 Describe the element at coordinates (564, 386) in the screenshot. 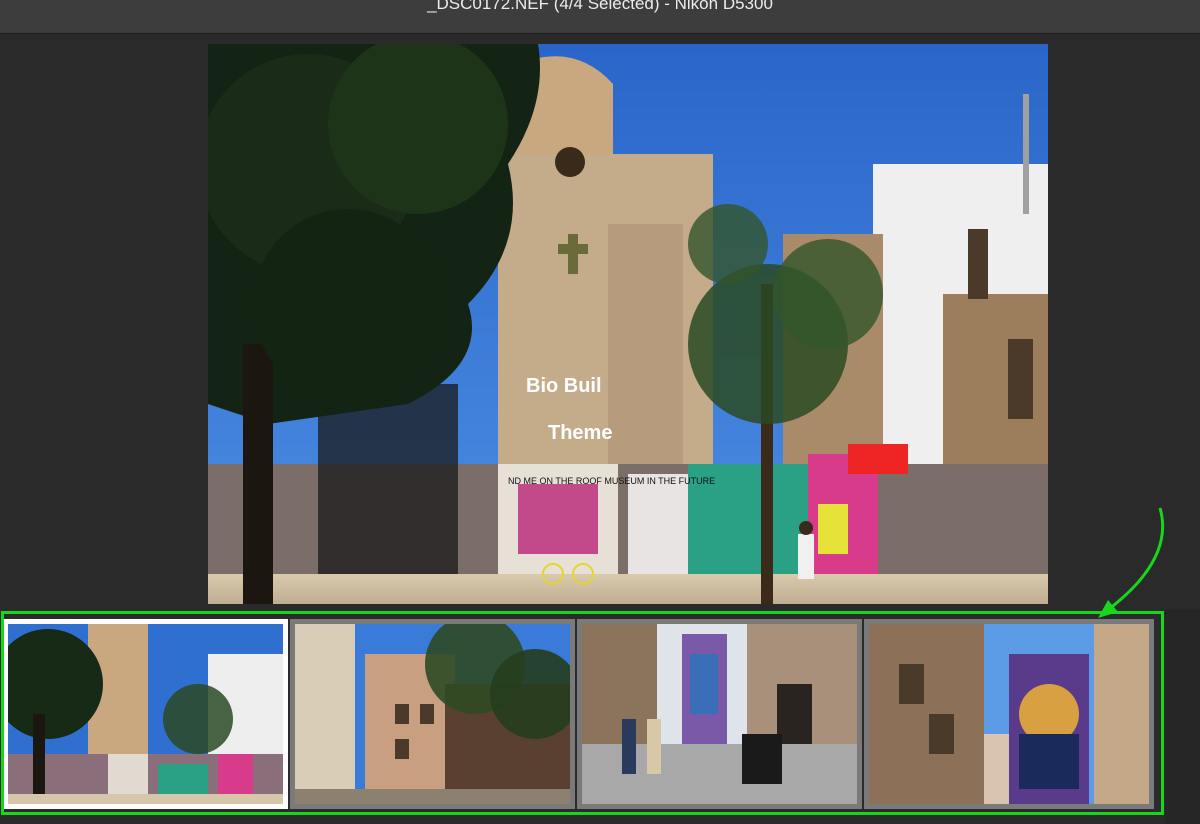

I see `wall-text-1: Bio Buil` at that location.